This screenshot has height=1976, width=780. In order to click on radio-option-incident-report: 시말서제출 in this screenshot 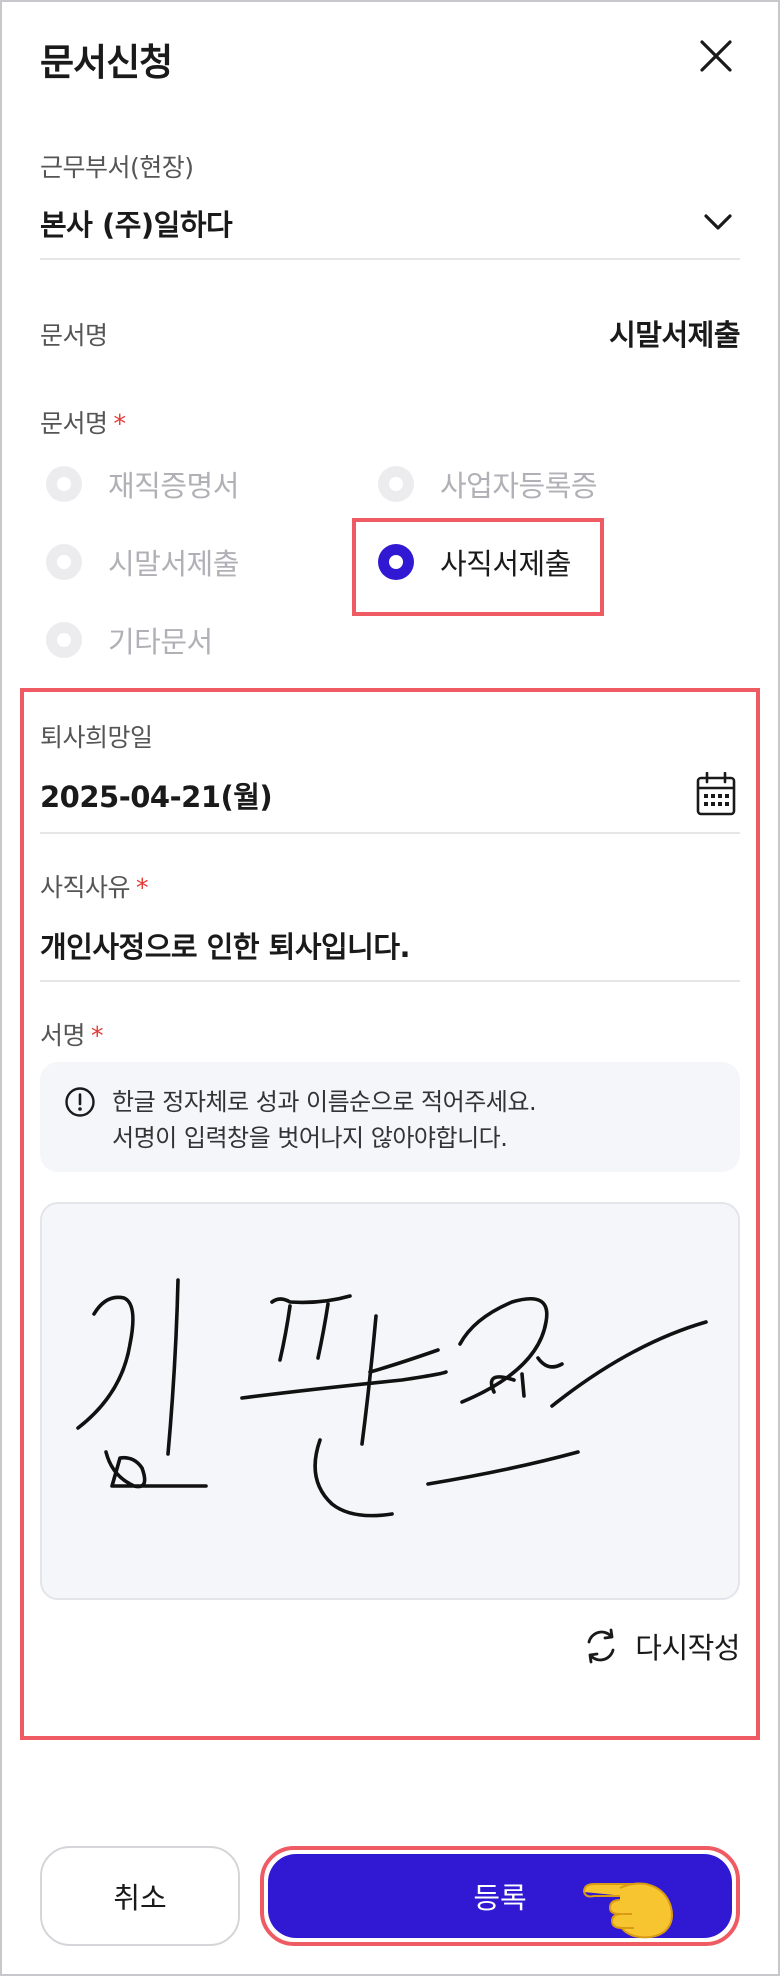, I will do `click(142, 562)`.